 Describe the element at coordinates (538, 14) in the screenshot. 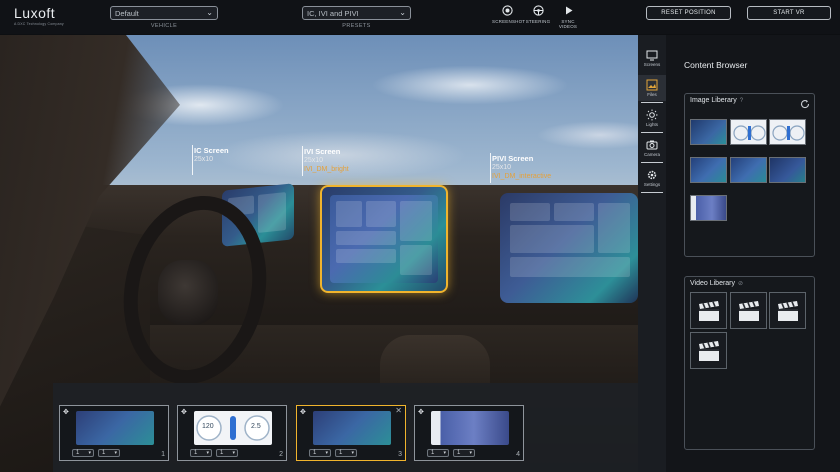

I see `steering-button: STEERING` at that location.